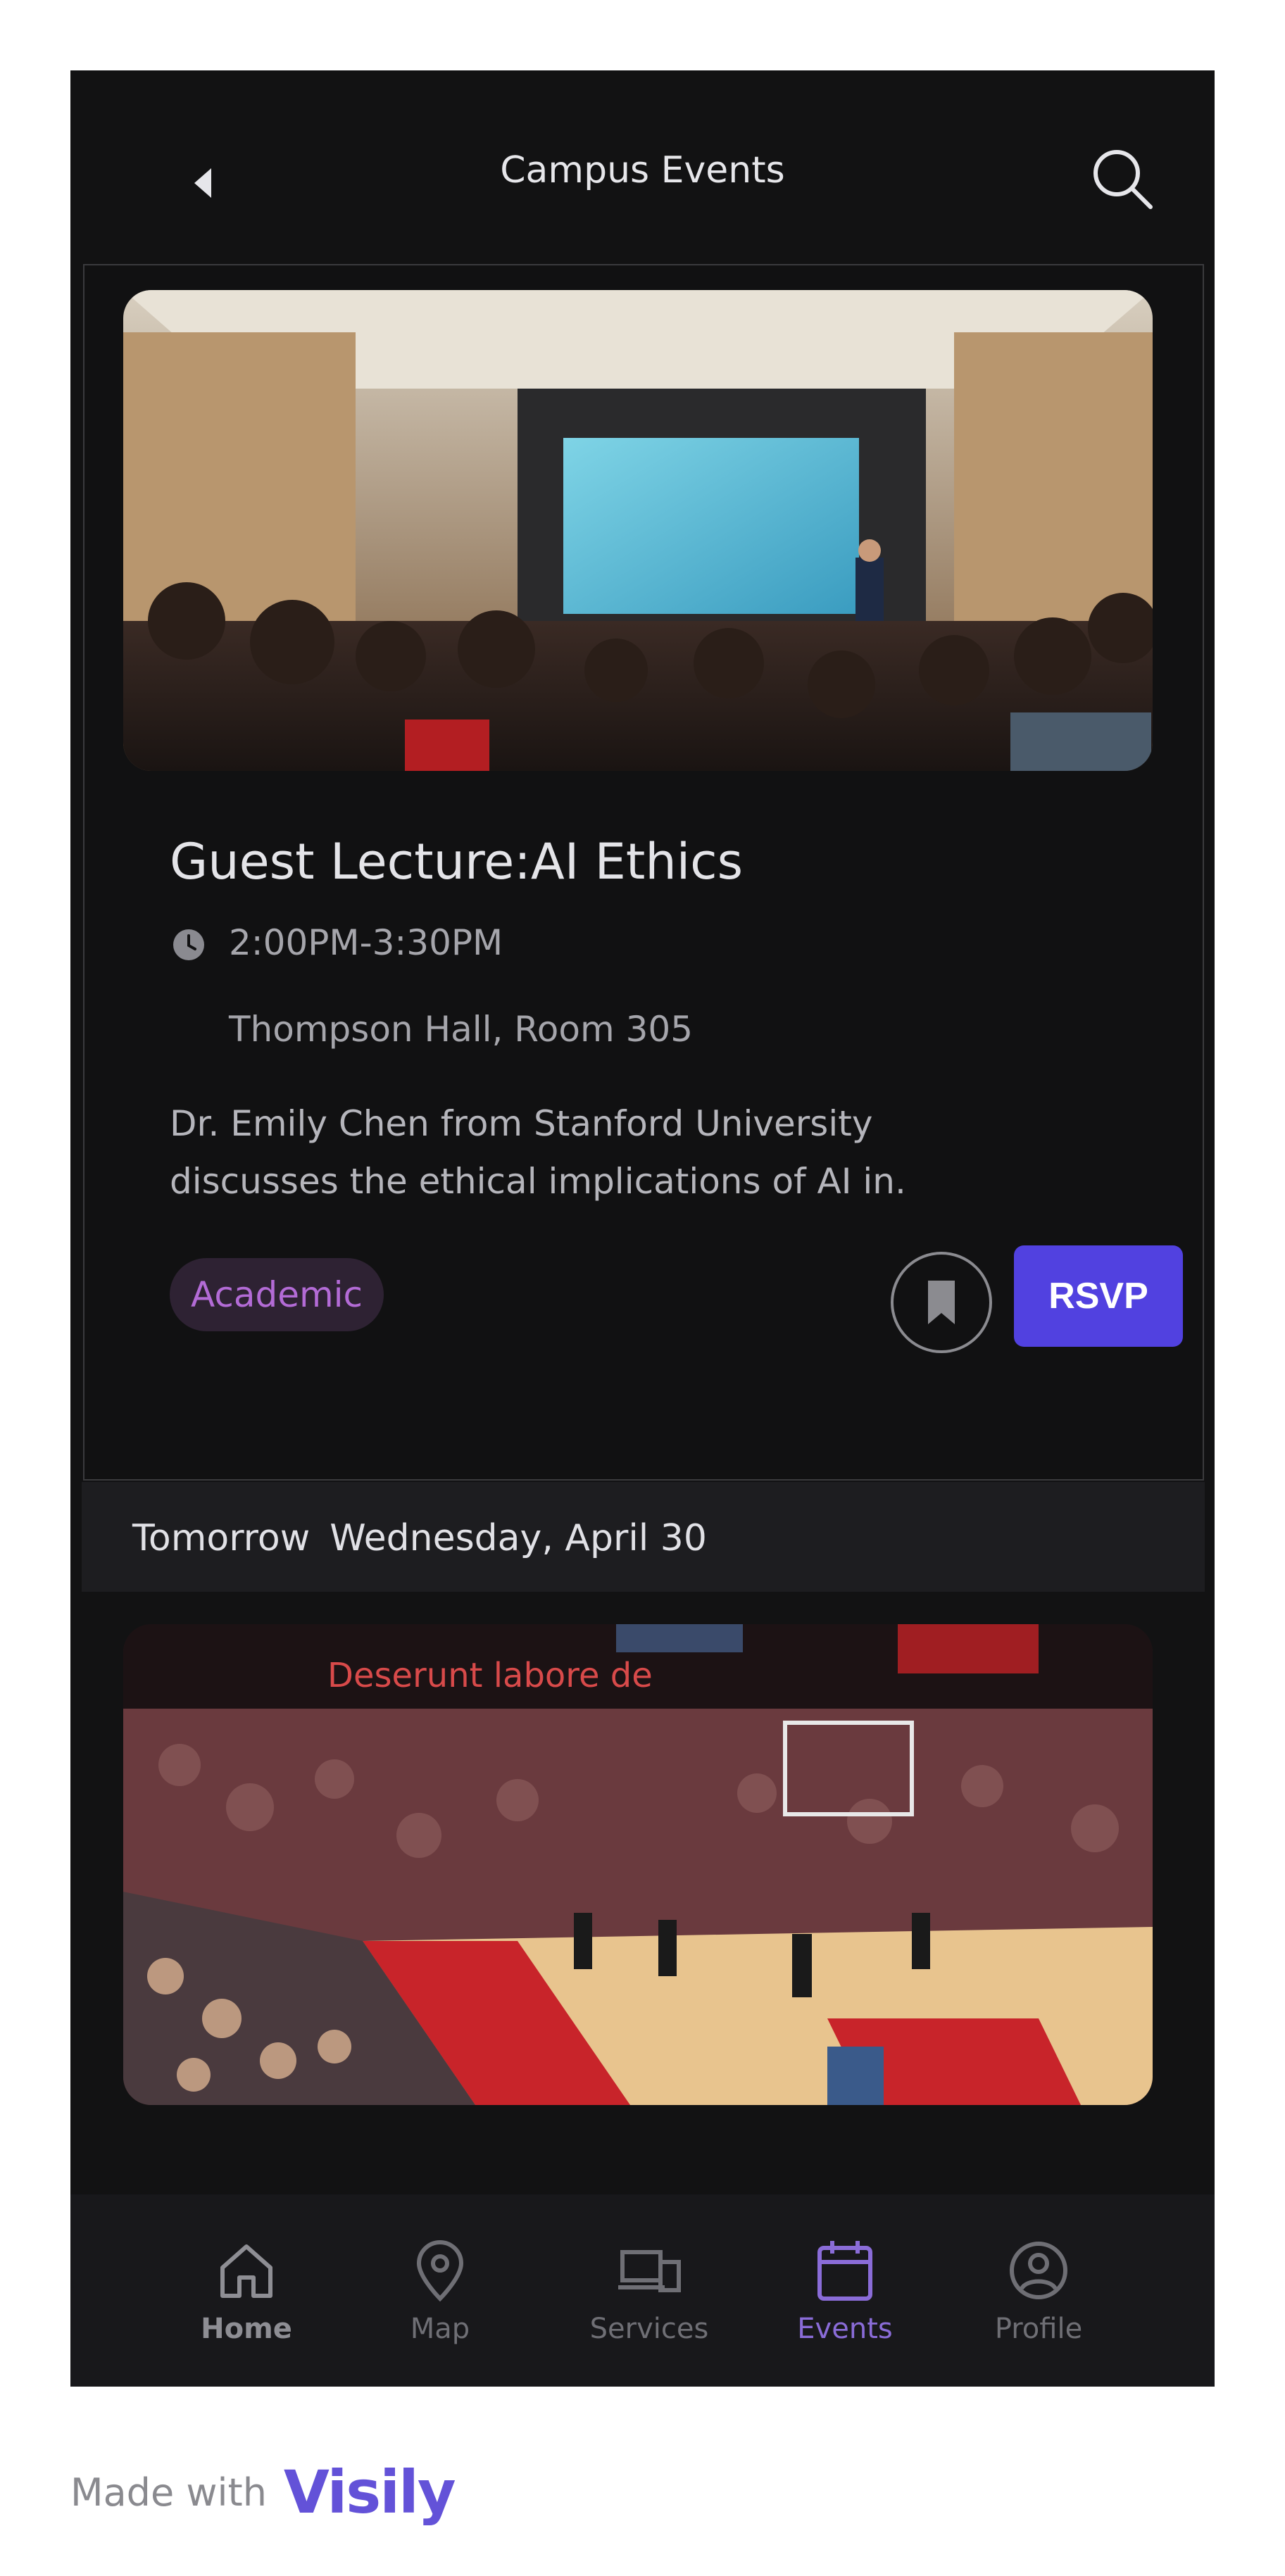 Image resolution: width=1285 pixels, height=2576 pixels. I want to click on page-title: Campus Events, so click(642, 170).